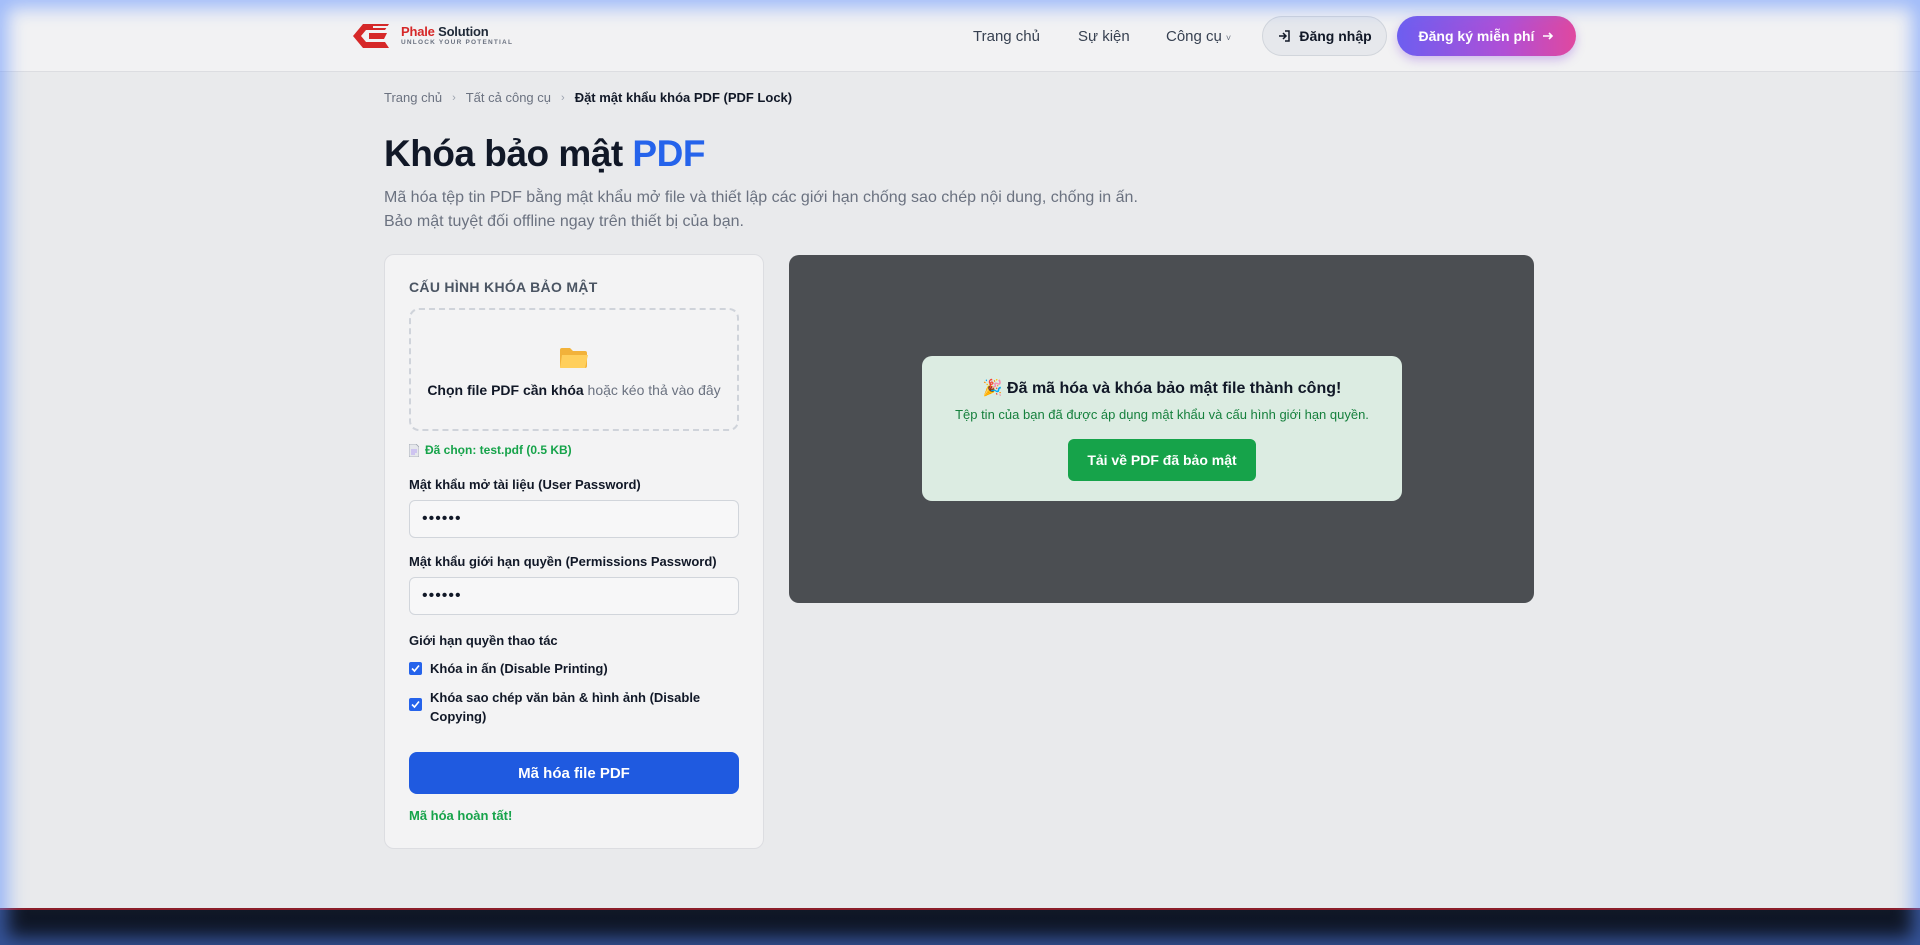 The height and width of the screenshot is (945, 1920). What do you see at coordinates (960, 926) in the screenshot?
I see `site-footer` at bounding box center [960, 926].